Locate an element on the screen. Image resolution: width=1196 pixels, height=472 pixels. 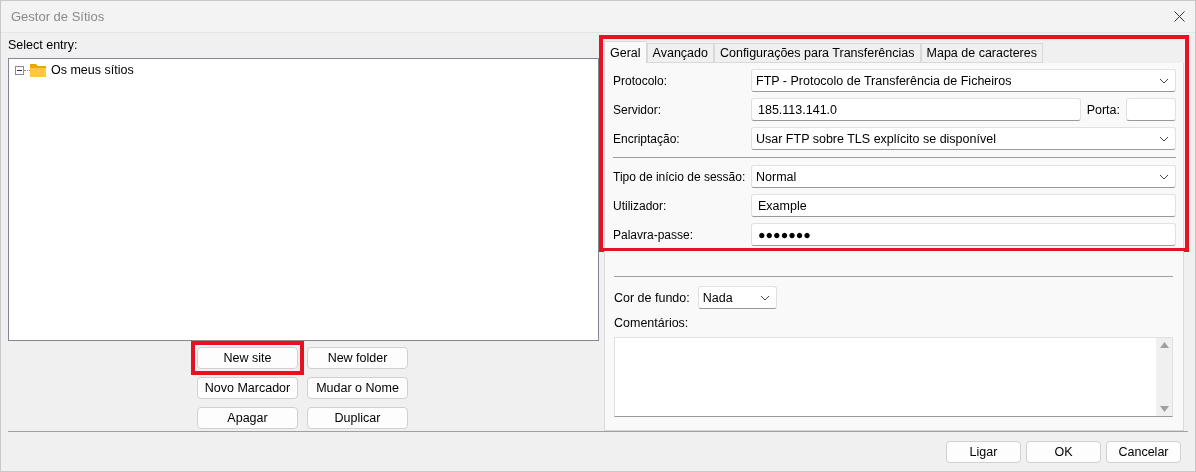
site-button: Duplicar is located at coordinates (357, 418).